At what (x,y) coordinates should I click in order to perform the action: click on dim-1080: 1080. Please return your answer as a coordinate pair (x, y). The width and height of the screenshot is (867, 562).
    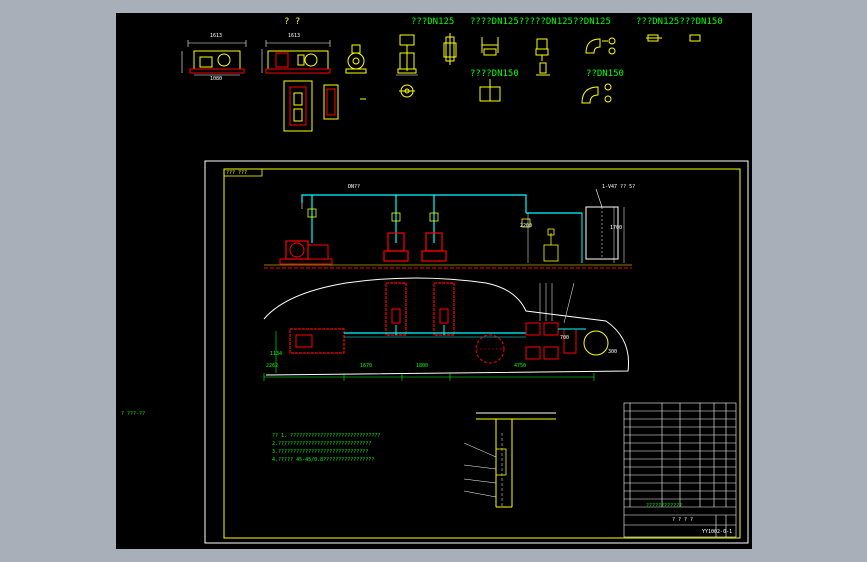
    Looking at the image, I should click on (216, 79).